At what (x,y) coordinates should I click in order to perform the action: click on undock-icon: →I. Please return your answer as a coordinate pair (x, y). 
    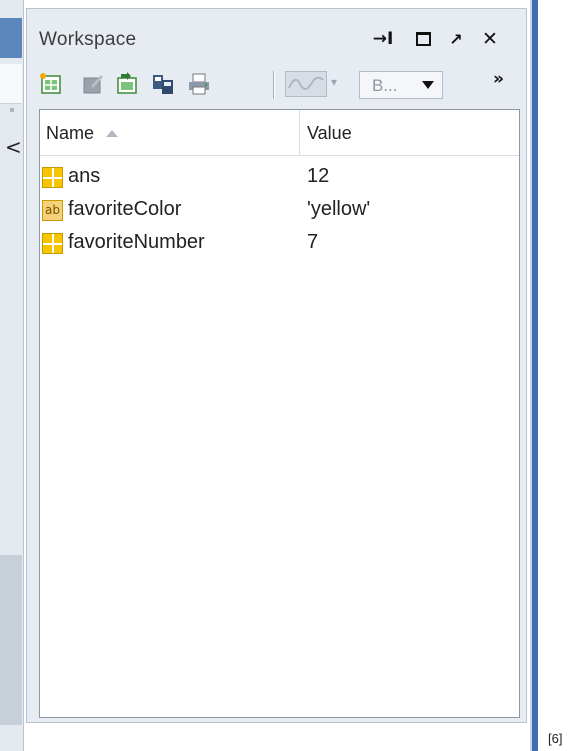
    Looking at the image, I should click on (383, 39).